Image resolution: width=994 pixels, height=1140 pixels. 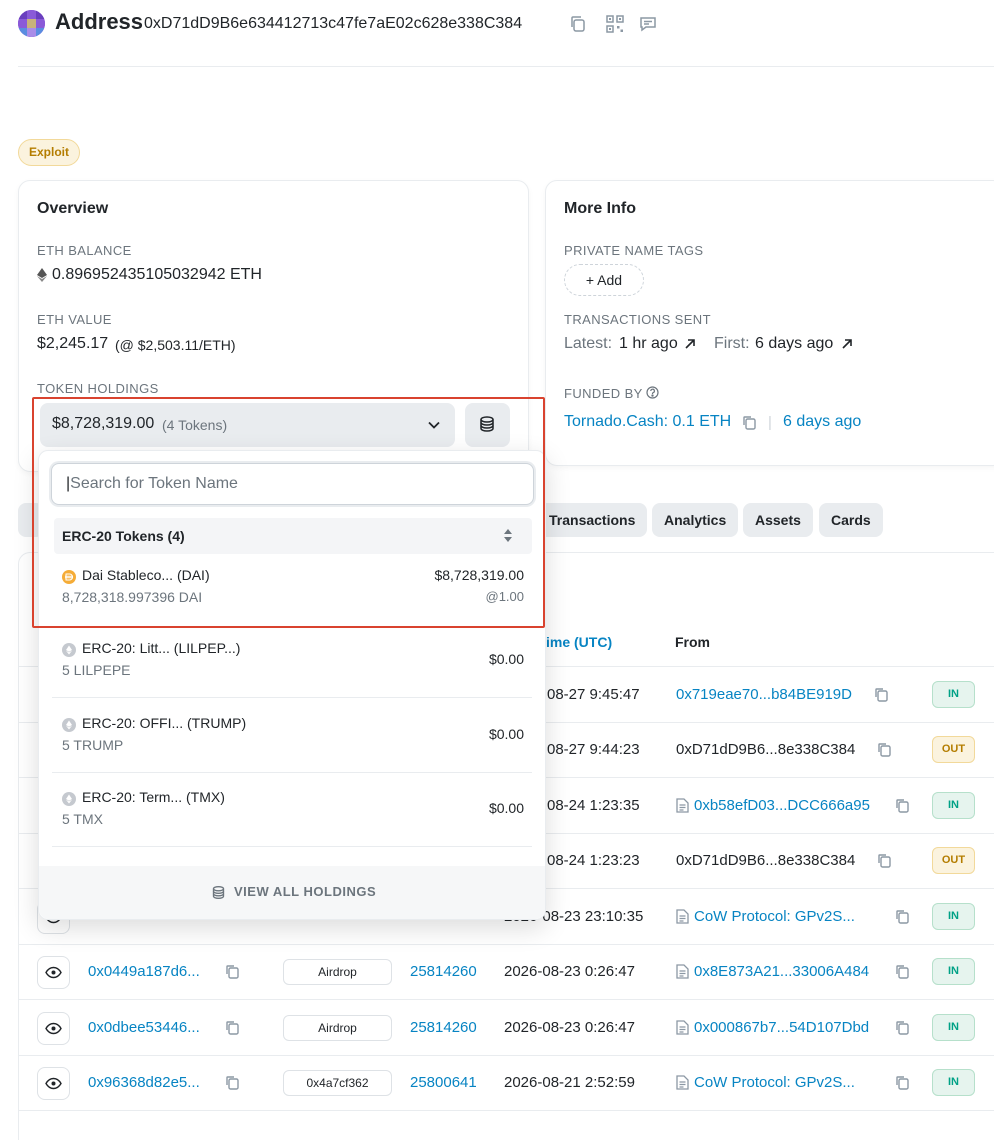 I want to click on qr-code-icon, so click(x=615, y=24).